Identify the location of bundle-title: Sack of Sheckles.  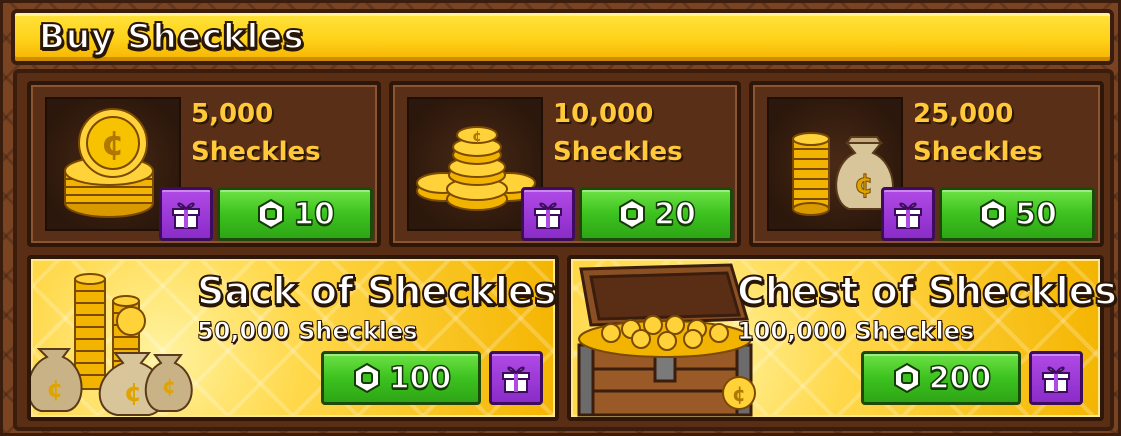
(376, 291).